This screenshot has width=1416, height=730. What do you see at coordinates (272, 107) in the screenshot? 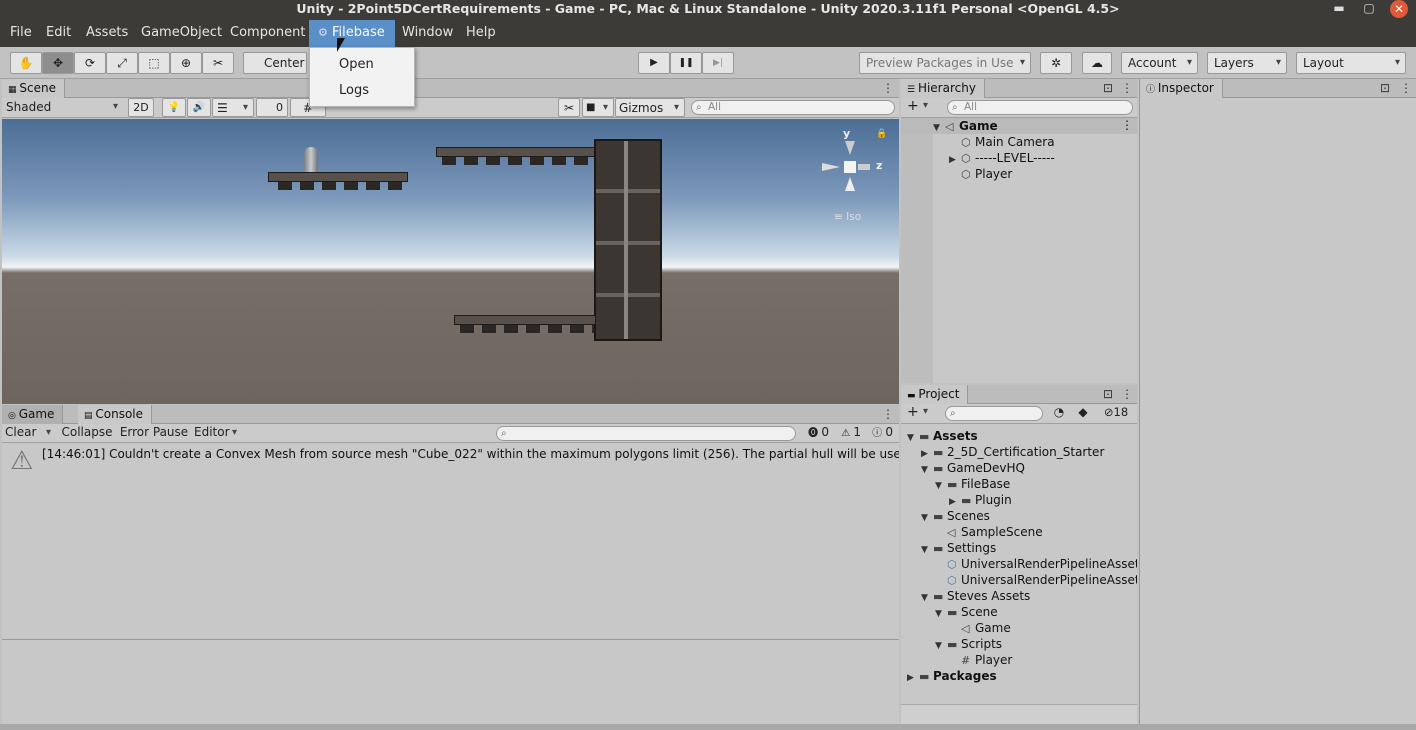
I see `hidden-objects-count: 0` at bounding box center [272, 107].